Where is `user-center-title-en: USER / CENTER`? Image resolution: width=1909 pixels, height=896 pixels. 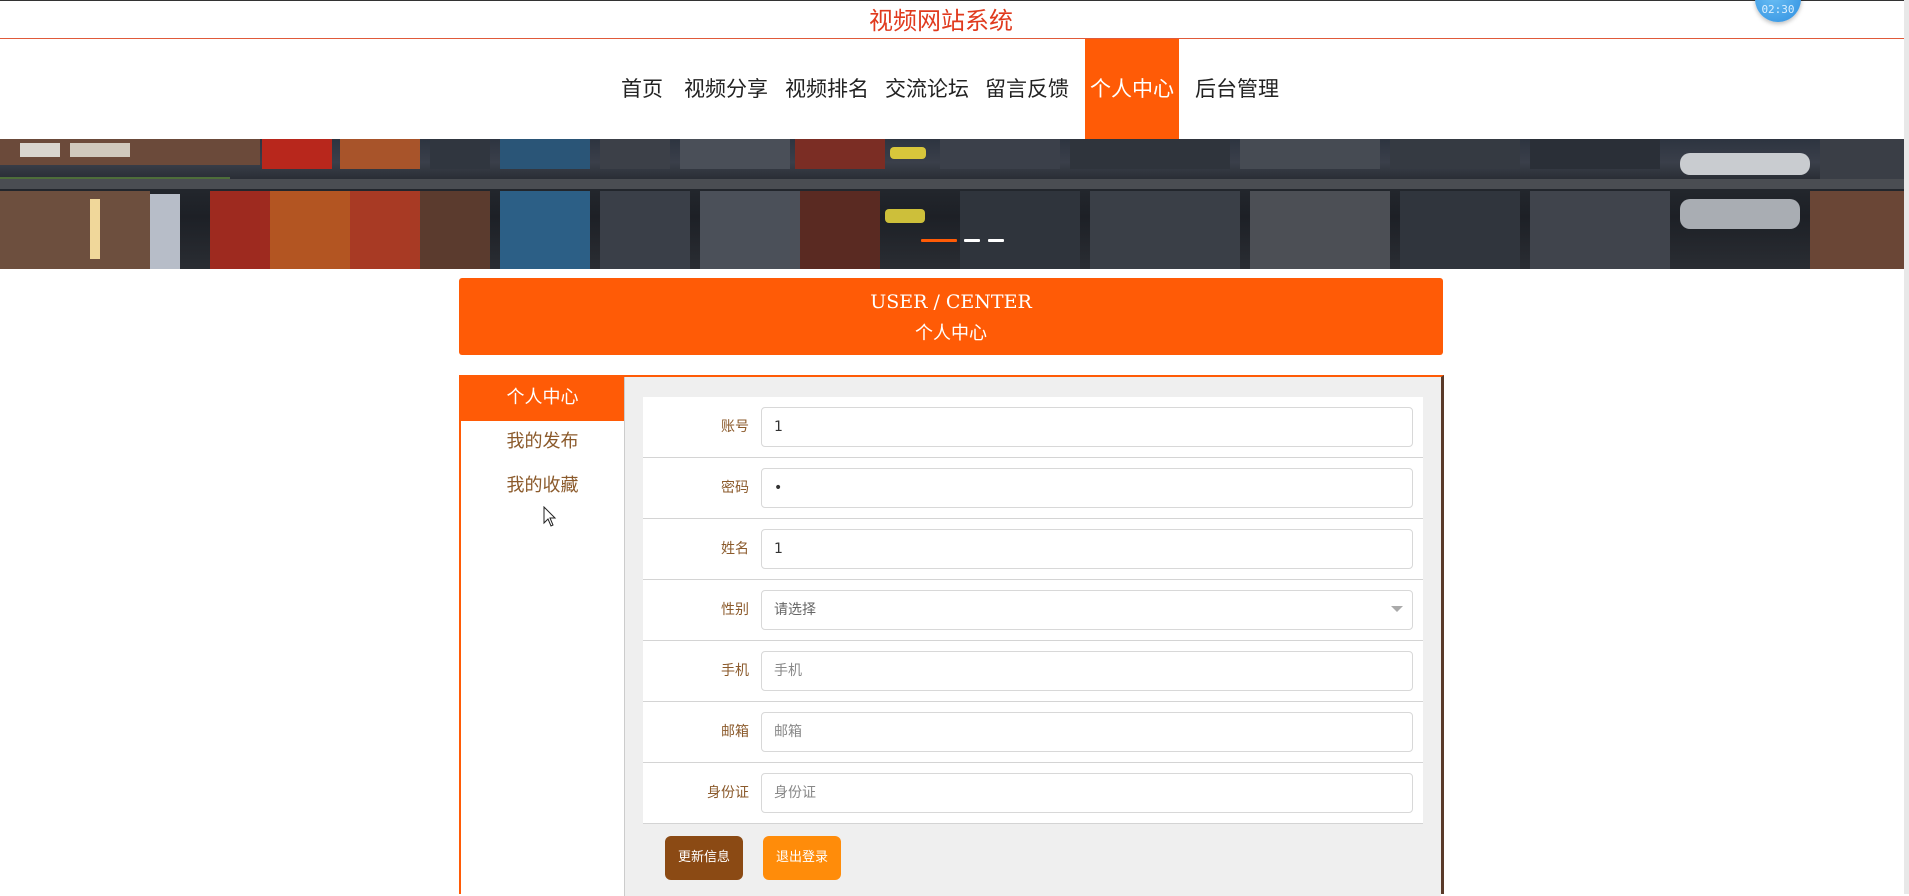 user-center-title-en: USER / CENTER is located at coordinates (951, 302).